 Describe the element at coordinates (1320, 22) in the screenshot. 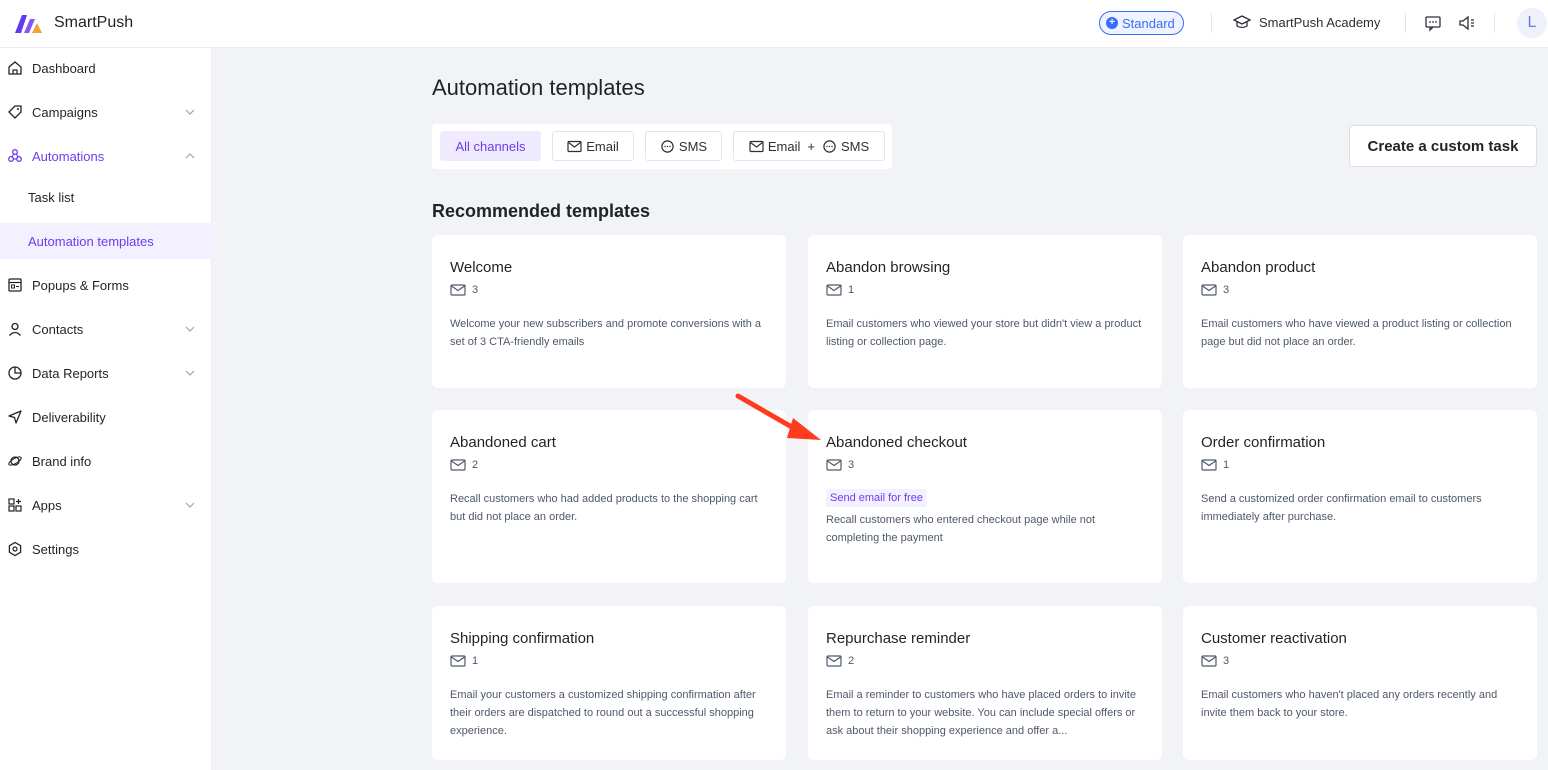

I see `academy-label: SmartPush Academy` at that location.